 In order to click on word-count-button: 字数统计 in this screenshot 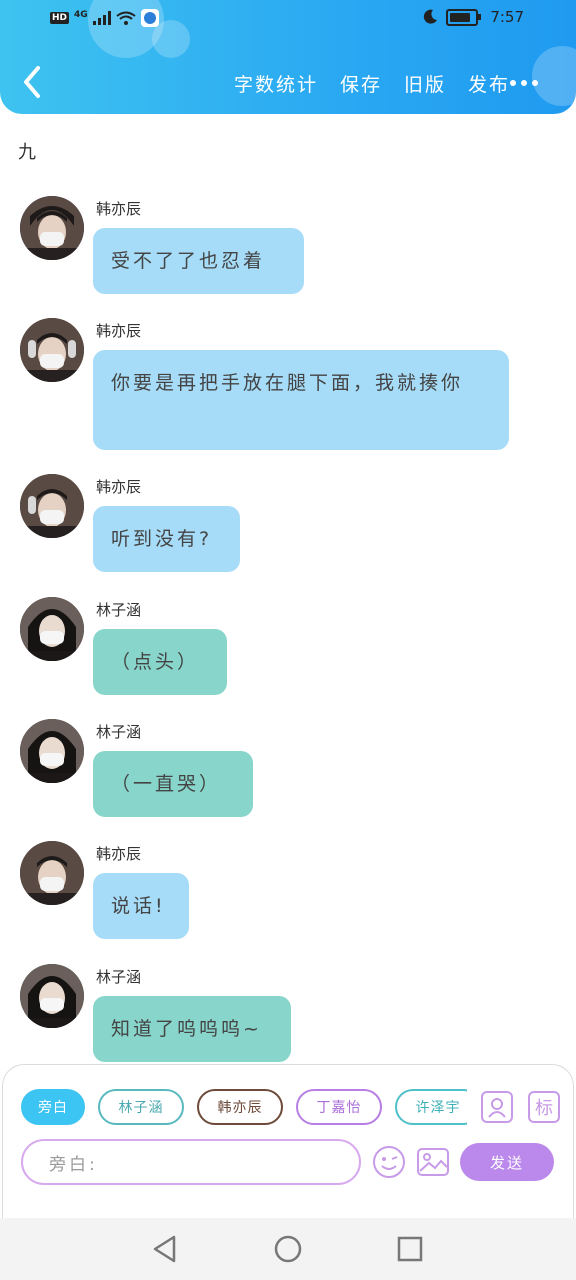, I will do `click(276, 83)`.